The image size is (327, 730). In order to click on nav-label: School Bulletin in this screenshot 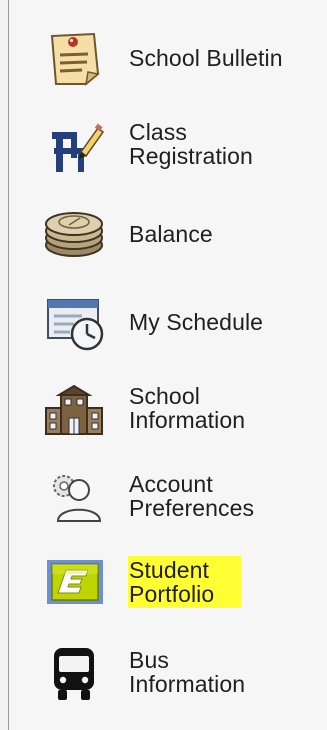, I will do `click(206, 58)`.